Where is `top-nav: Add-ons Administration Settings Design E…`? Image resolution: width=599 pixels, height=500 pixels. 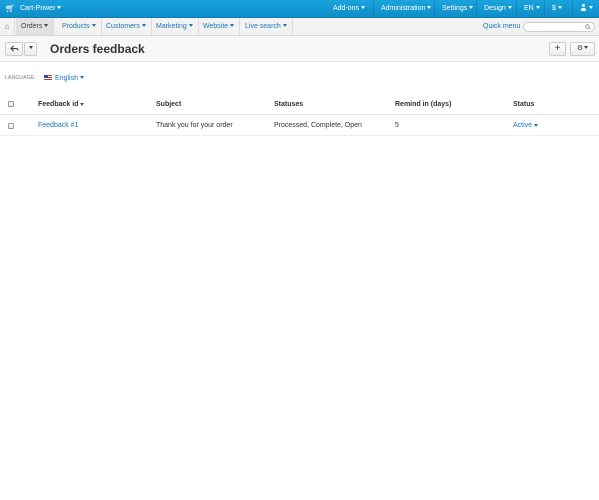
top-nav: Add-ons Administration Settings Design E… is located at coordinates (462, 8).